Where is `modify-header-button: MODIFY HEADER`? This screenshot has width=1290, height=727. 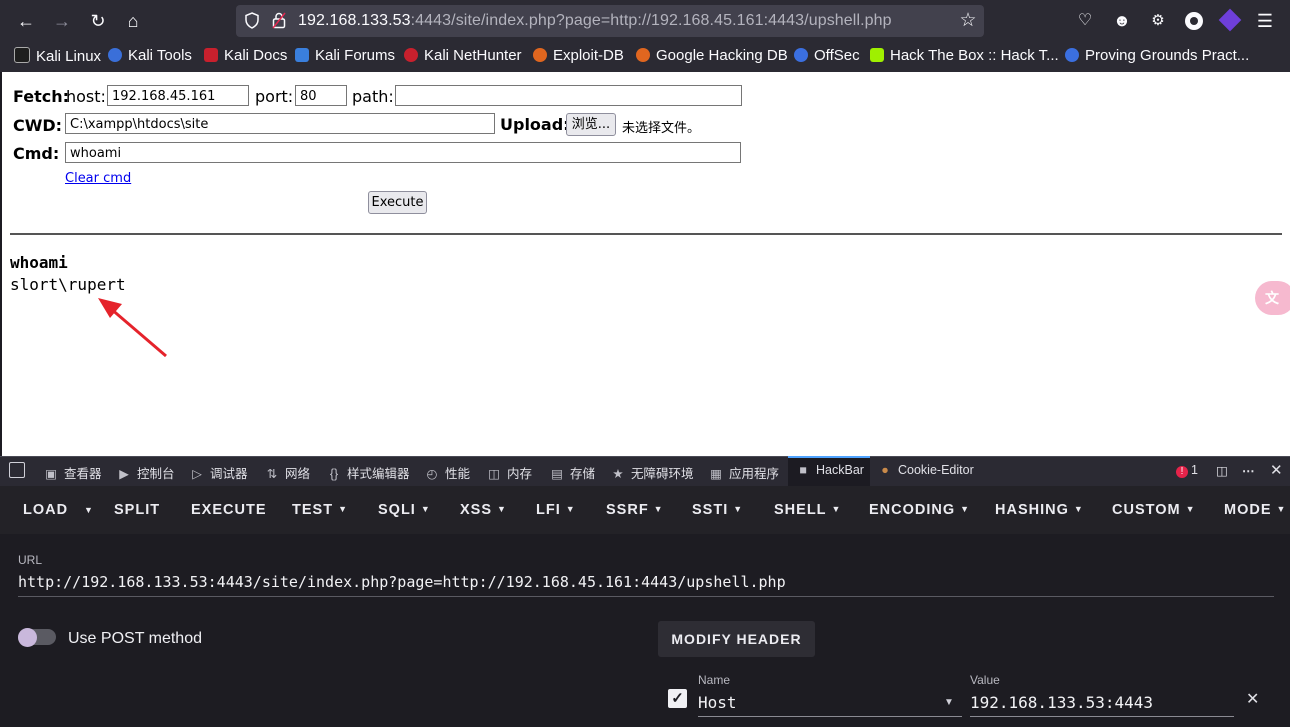
modify-header-button: MODIFY HEADER is located at coordinates (736, 639).